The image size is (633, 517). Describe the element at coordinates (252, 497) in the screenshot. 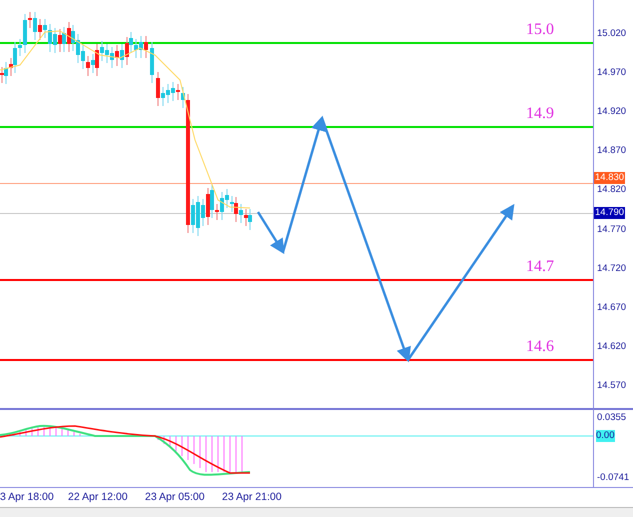

I see `time-label: 23 Apr 21:00` at that location.